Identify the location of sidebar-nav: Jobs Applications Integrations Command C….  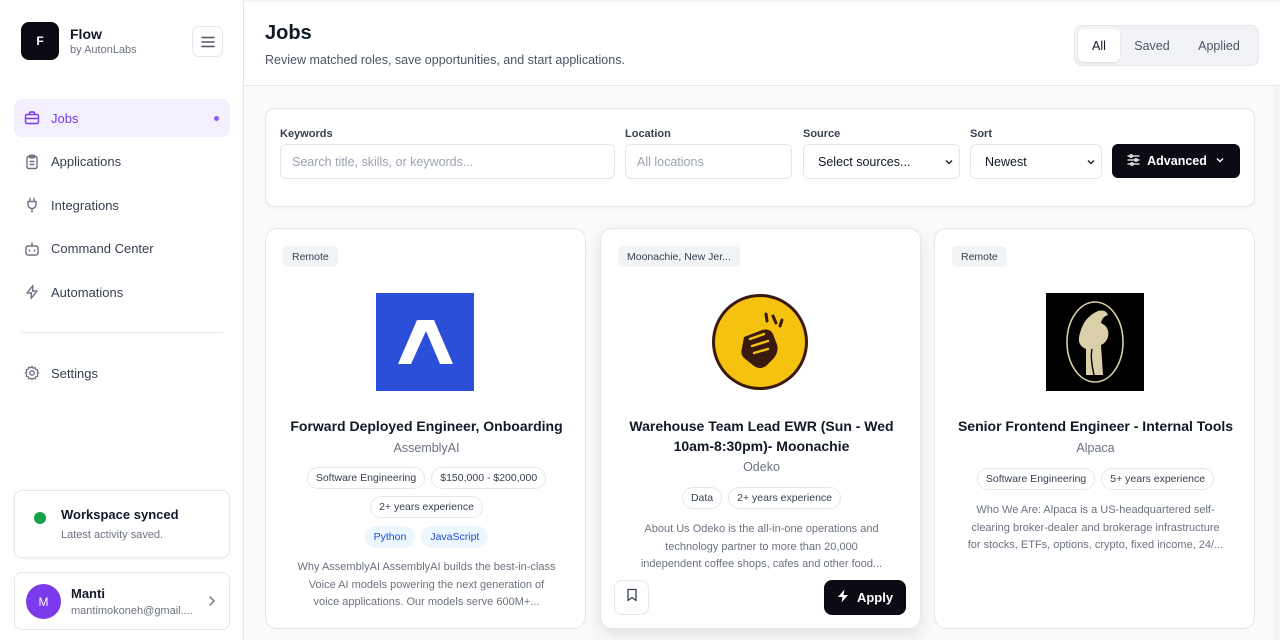
(122, 208).